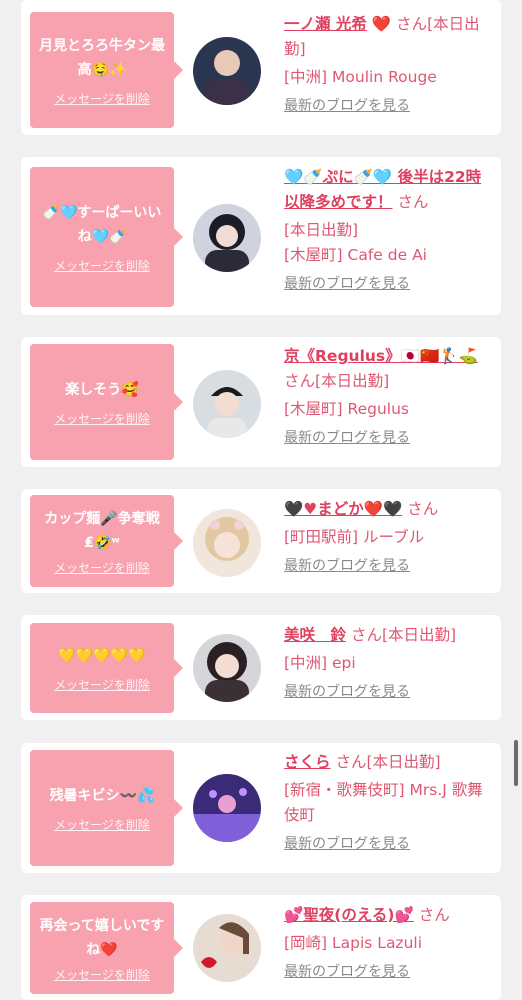 The image size is (522, 1000). I want to click on cast-name-link: 京《Regulus》🇯🇵🇨🇳🏌️⛳, so click(381, 356).